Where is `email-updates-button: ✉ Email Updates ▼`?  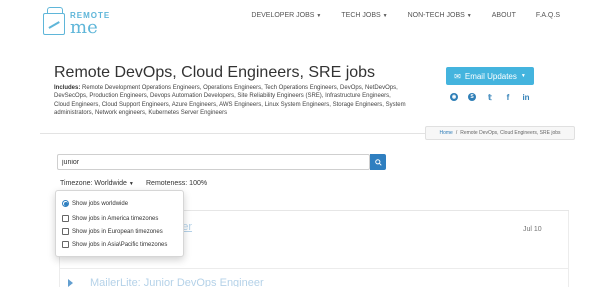 email-updates-button: ✉ Email Updates ▼ is located at coordinates (490, 76).